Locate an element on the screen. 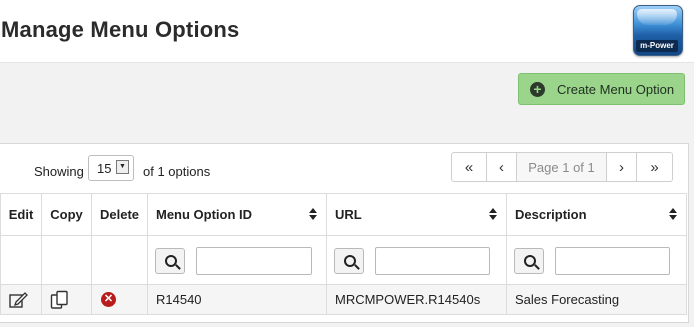 This screenshot has height=327, width=694. edit-cell is located at coordinates (21, 299).